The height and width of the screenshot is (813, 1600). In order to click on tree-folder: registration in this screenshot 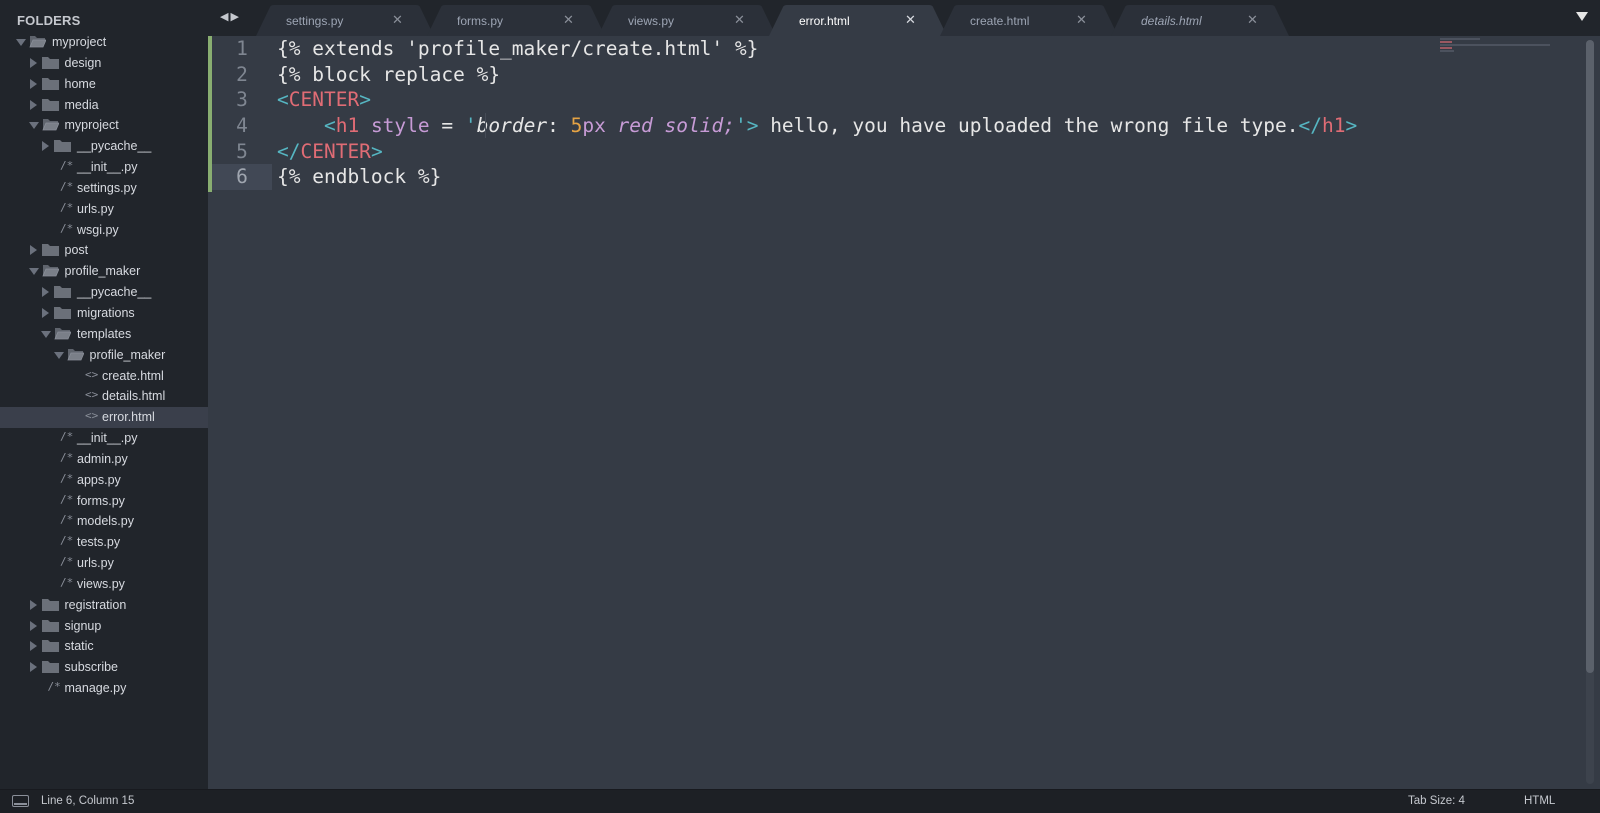, I will do `click(104, 605)`.